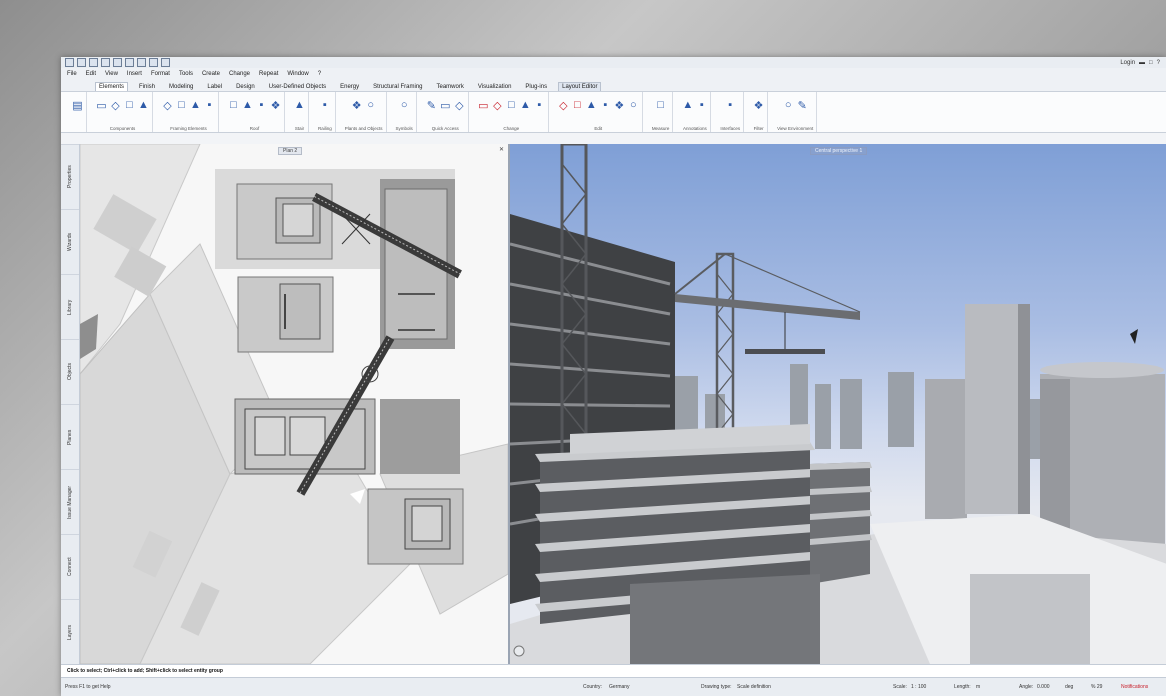 The width and height of the screenshot is (1166, 696). Describe the element at coordinates (186, 74) in the screenshot. I see `menu-item-tools: Tools` at that location.